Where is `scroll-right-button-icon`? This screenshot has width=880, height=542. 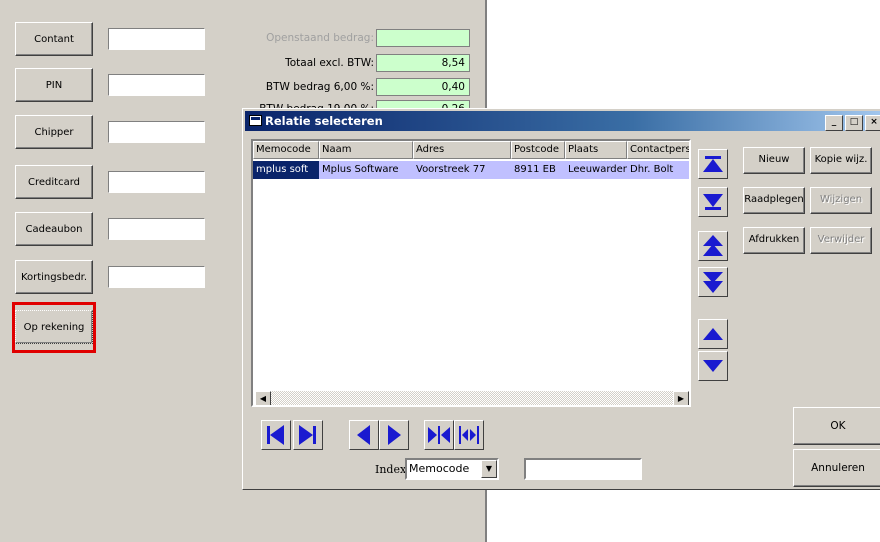 scroll-right-button-icon is located at coordinates (394, 435).